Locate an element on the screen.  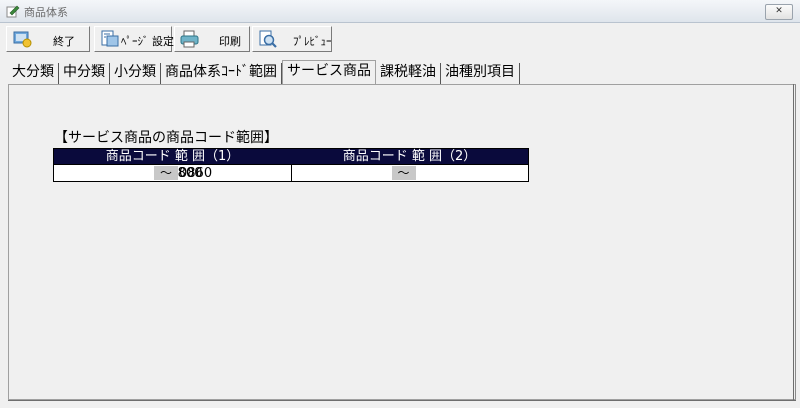
tab-fuel-type-items: 油種別項目 is located at coordinates (480, 73).